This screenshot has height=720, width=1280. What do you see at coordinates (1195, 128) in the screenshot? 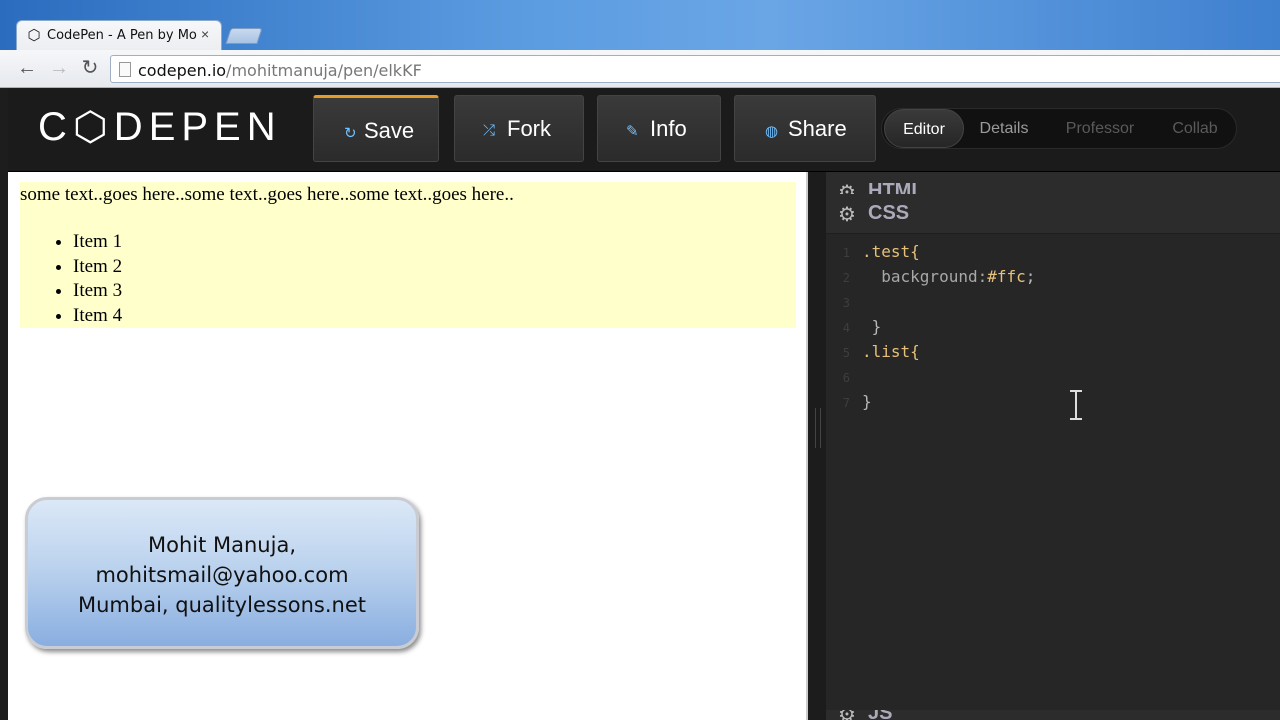
I see `tab-collab: Collab` at bounding box center [1195, 128].